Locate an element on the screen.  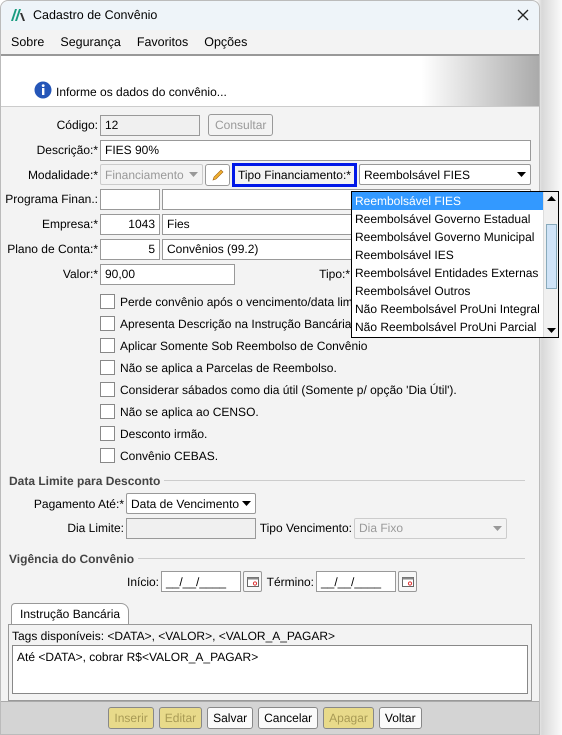
field-label: Descrição:* is located at coordinates (67, 150).